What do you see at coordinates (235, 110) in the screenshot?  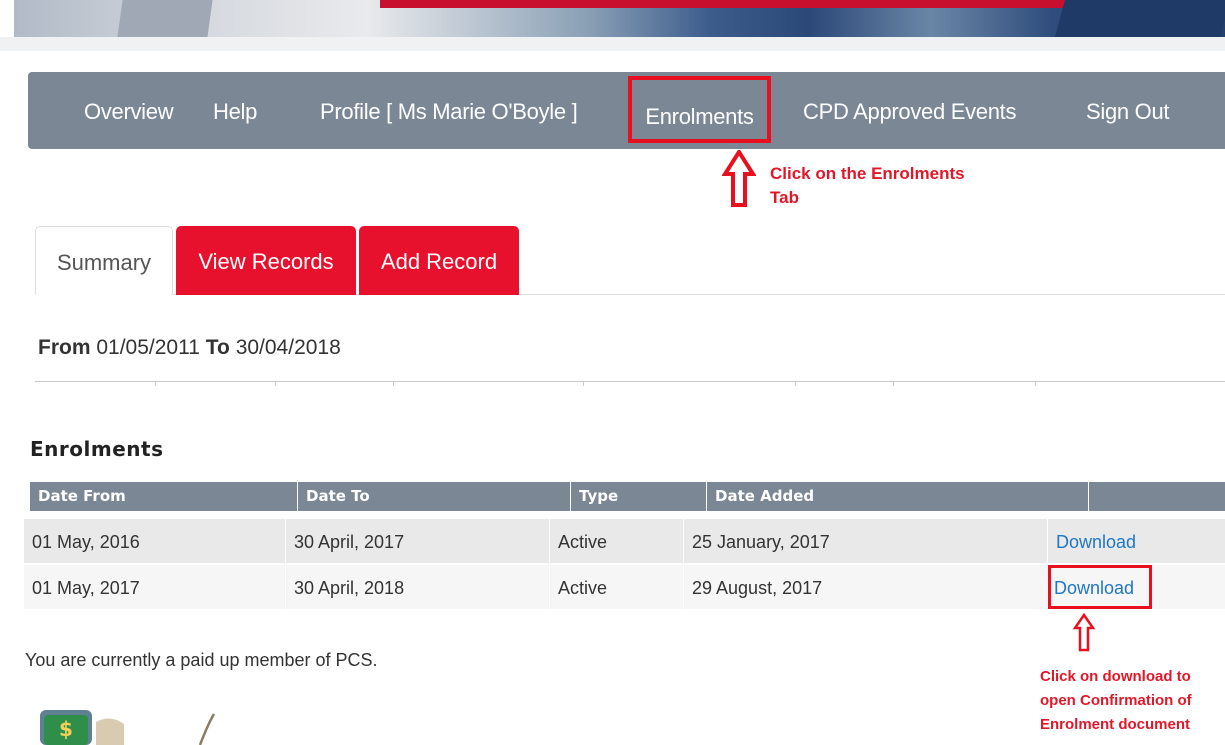 I see `nav-help: Help` at bounding box center [235, 110].